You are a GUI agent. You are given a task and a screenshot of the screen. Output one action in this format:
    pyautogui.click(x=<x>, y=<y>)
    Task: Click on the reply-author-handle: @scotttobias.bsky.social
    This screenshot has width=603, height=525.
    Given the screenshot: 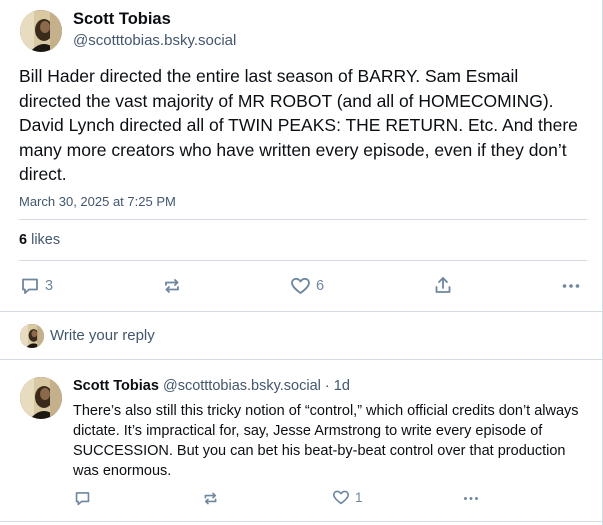 What is the action you would take?
    pyautogui.click(x=242, y=386)
    